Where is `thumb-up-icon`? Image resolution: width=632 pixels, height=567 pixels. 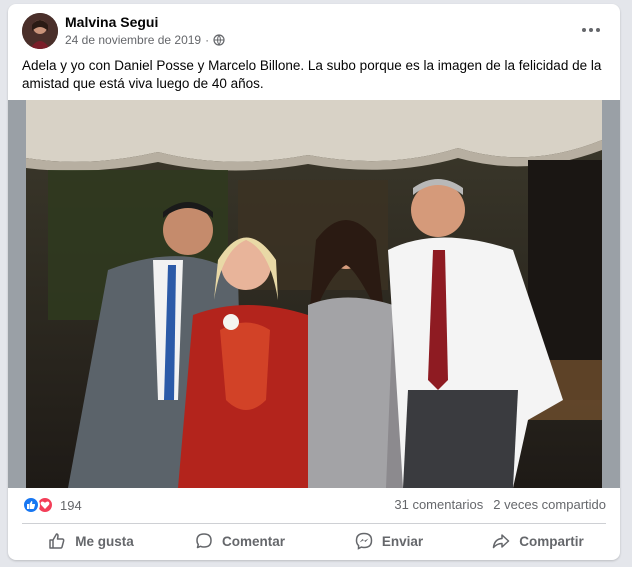 thumb-up-icon is located at coordinates (57, 541).